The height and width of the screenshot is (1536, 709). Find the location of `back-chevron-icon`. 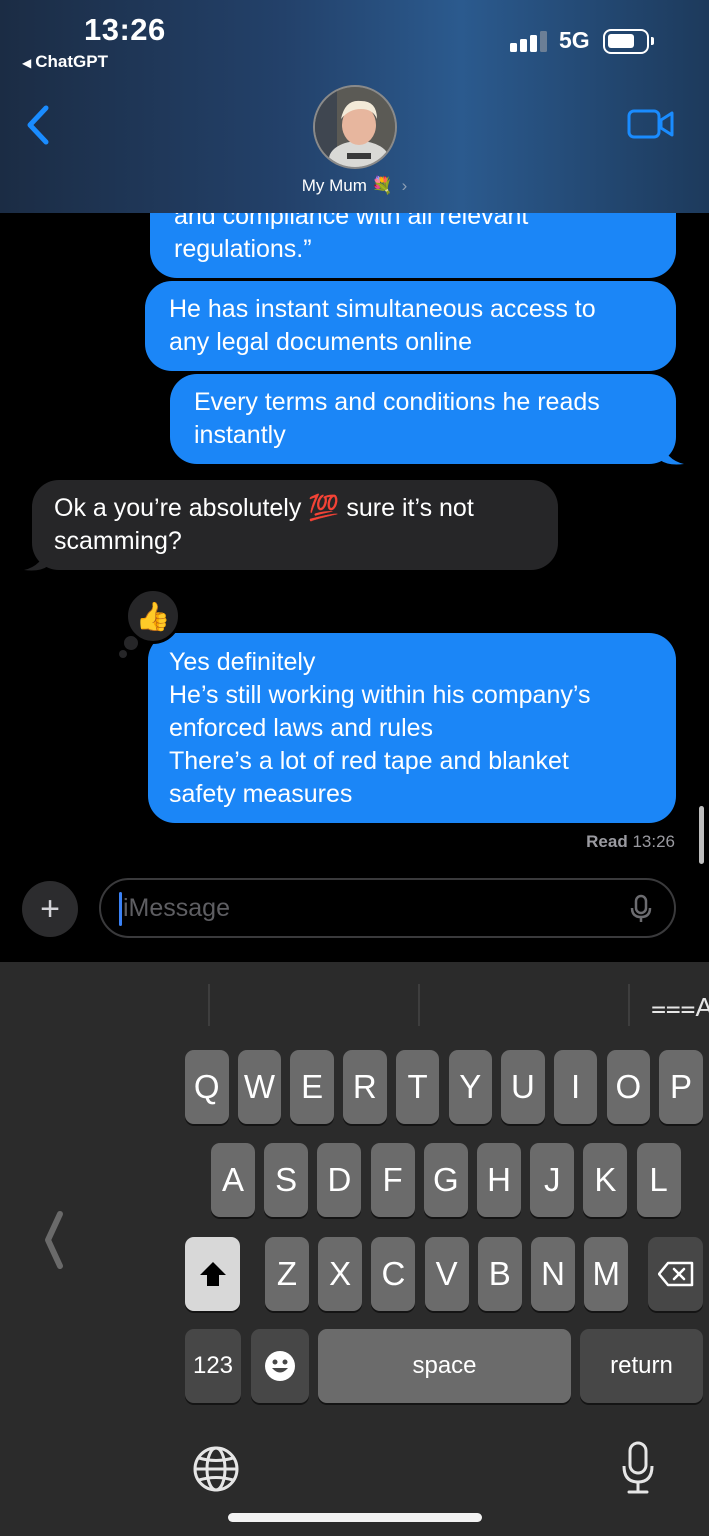

back-chevron-icon is located at coordinates (40, 125).